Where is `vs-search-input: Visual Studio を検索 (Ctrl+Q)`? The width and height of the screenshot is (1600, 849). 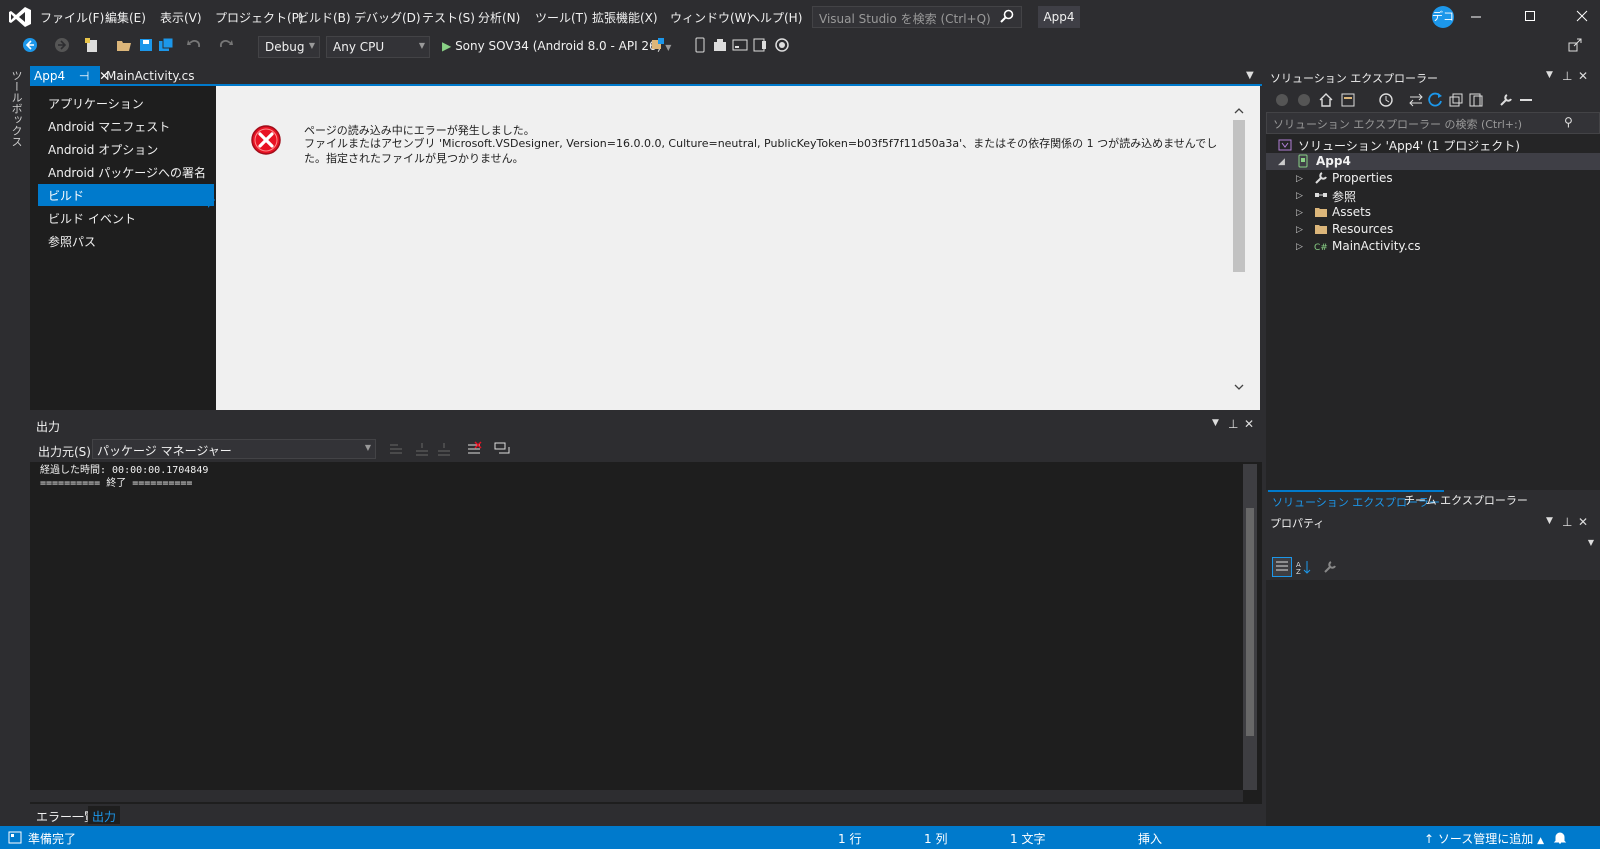
vs-search-input: Visual Studio を検索 (Ctrl+Q) is located at coordinates (917, 17).